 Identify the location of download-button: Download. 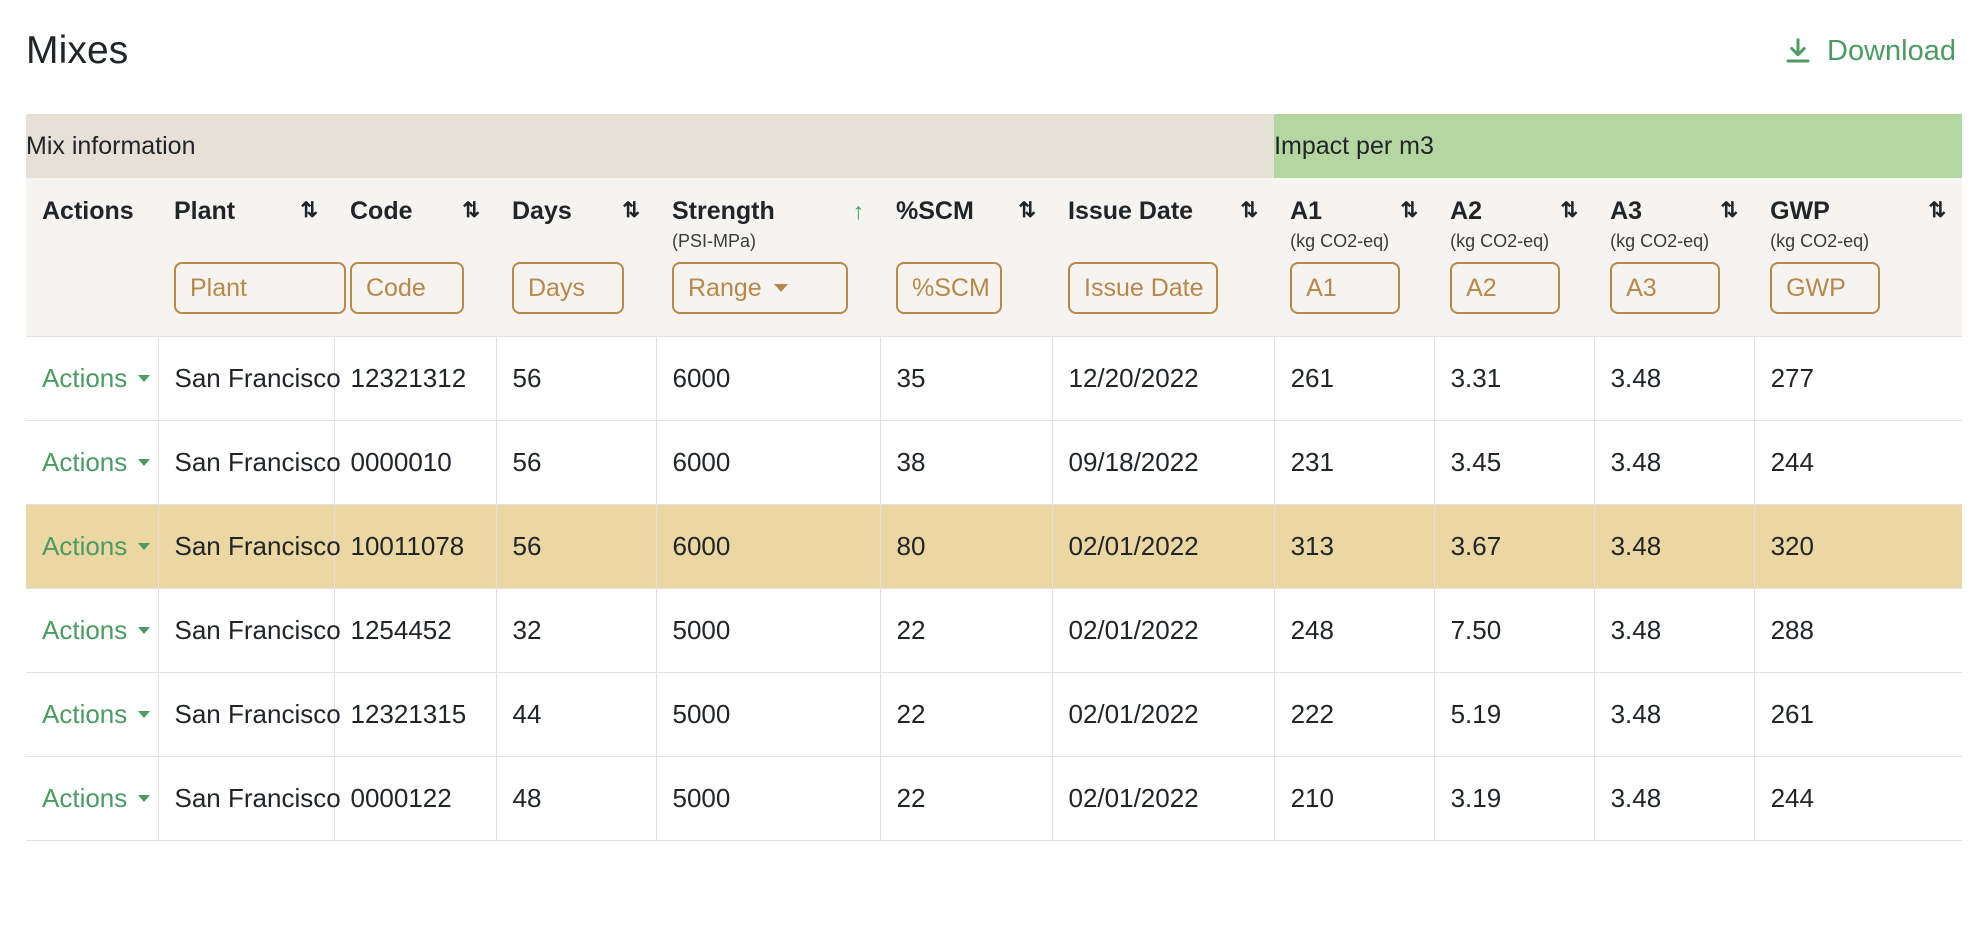
(1869, 51).